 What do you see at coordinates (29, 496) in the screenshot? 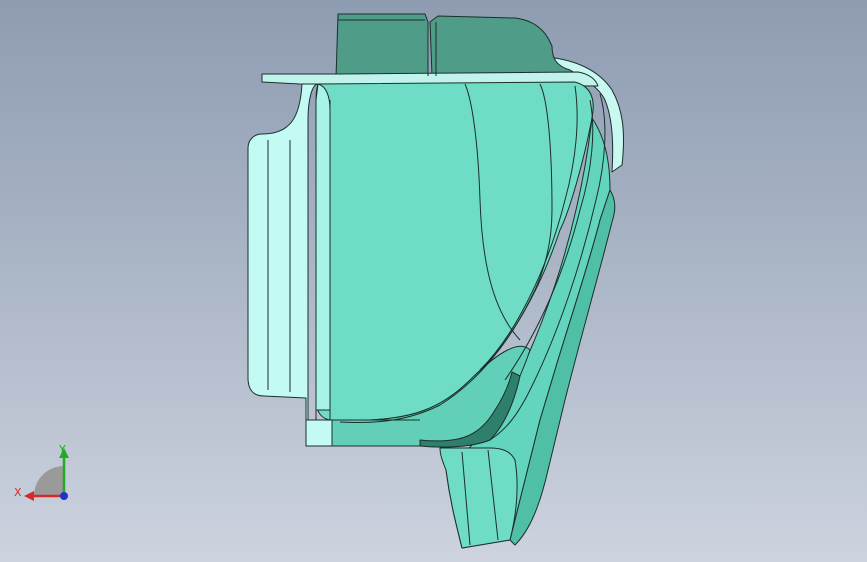
I see `x-axis-arrow` at bounding box center [29, 496].